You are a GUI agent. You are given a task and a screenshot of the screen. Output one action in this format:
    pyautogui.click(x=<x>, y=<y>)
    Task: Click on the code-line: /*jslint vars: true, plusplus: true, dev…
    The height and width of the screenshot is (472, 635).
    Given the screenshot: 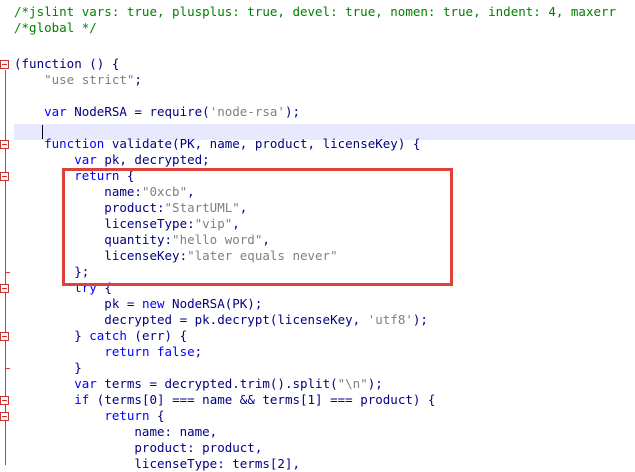 What is the action you would take?
    pyautogui.click(x=324, y=12)
    